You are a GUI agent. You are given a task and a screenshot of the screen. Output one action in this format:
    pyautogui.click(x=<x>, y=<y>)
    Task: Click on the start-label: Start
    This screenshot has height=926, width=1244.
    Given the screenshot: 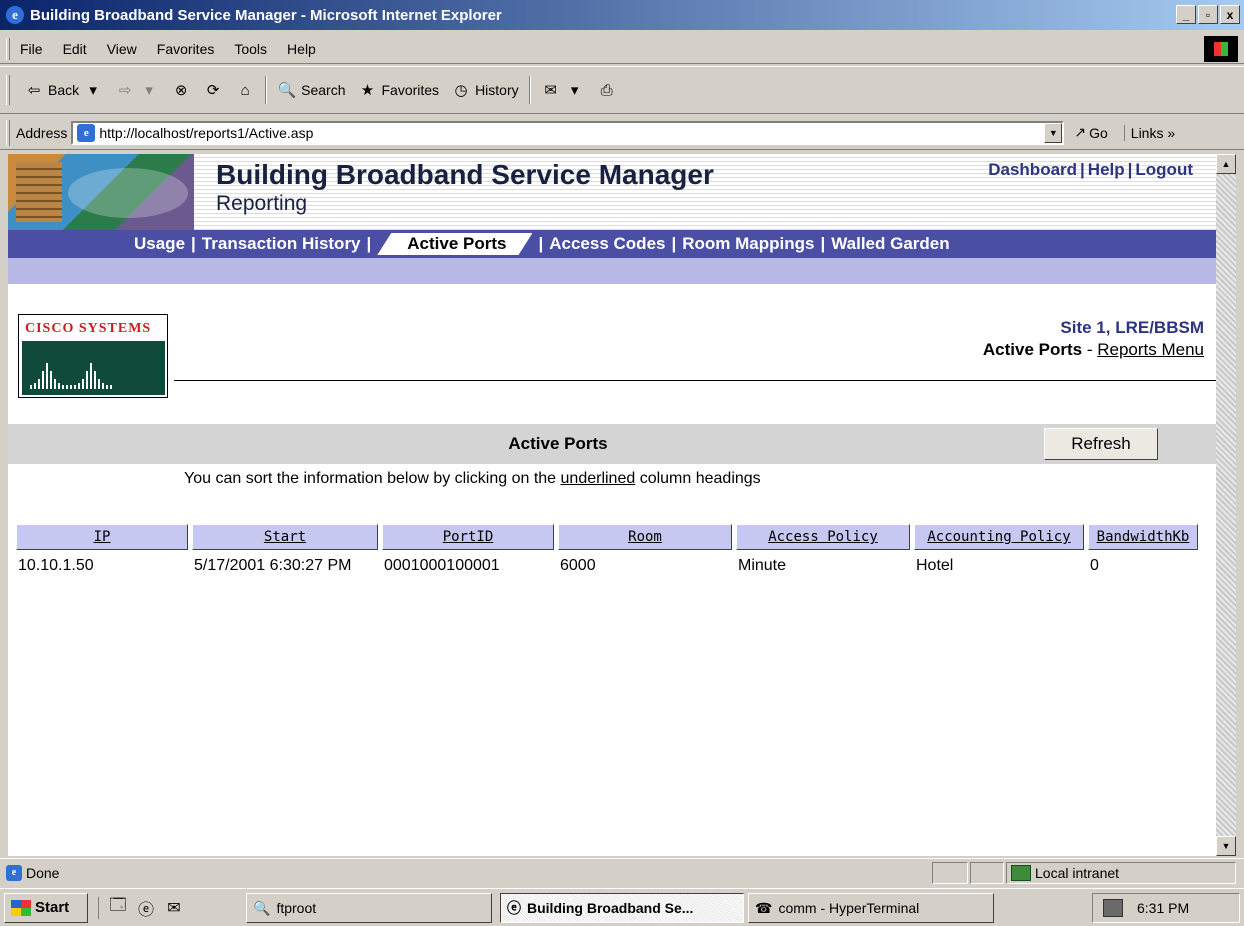 What is the action you would take?
    pyautogui.click(x=52, y=907)
    